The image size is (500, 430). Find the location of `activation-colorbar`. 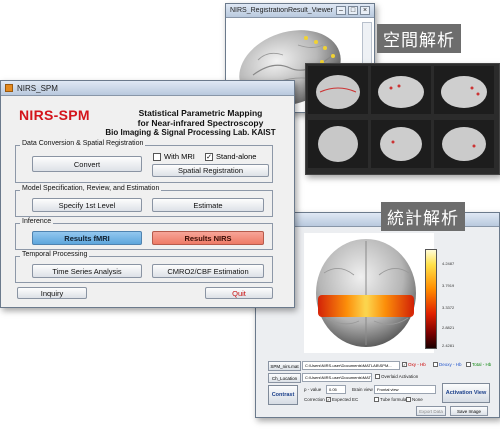

activation-colorbar is located at coordinates (431, 299).